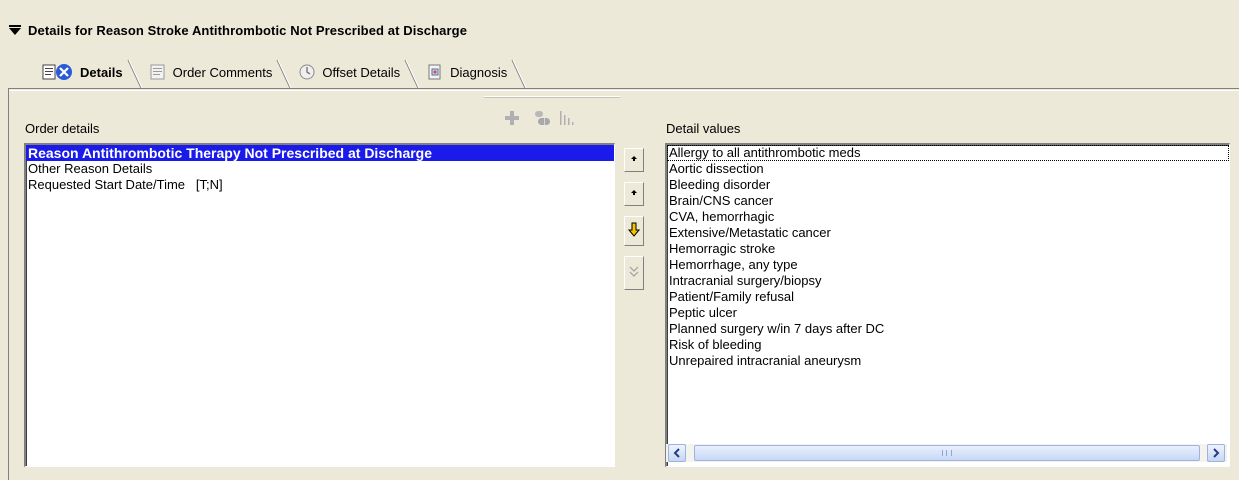 This screenshot has width=1239, height=480. What do you see at coordinates (479, 72) in the screenshot?
I see `tab-diagnosis-label: Diagnosis` at bounding box center [479, 72].